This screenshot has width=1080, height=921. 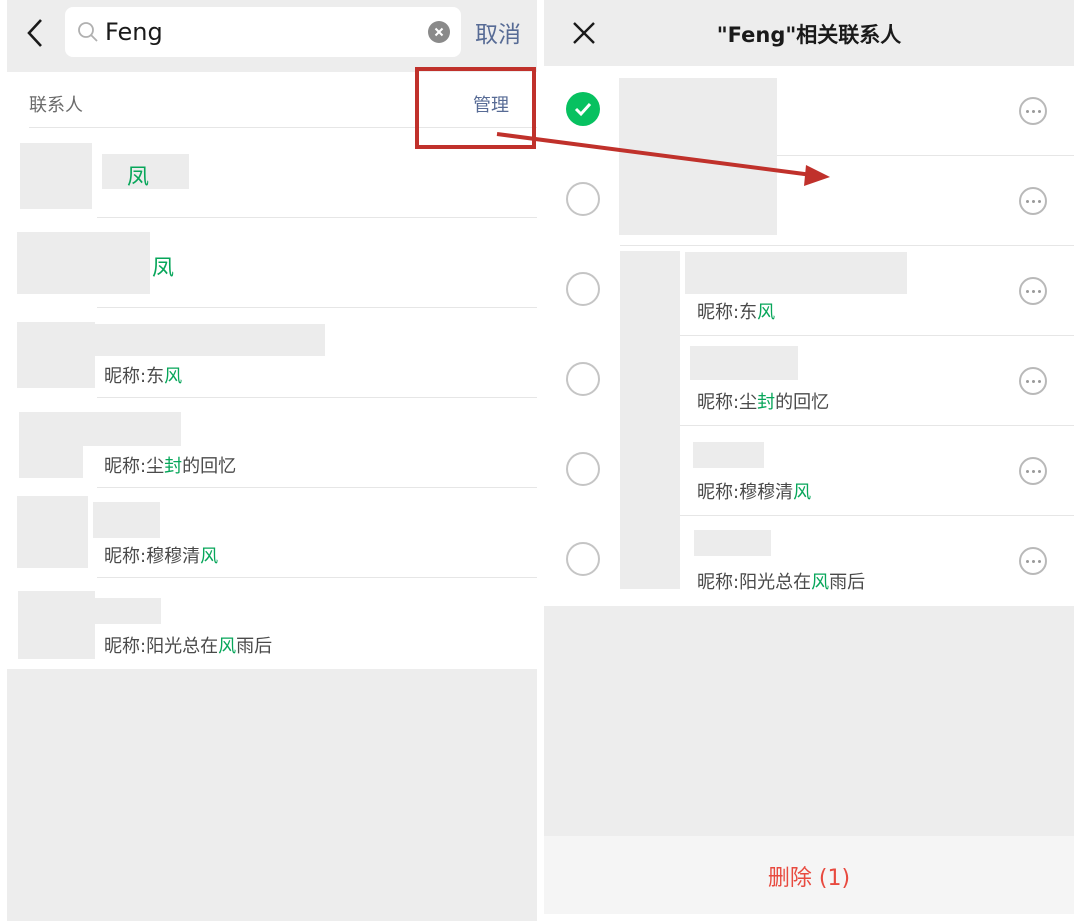 I want to click on selection-header: "Feng"相关联系人, so click(x=809, y=33).